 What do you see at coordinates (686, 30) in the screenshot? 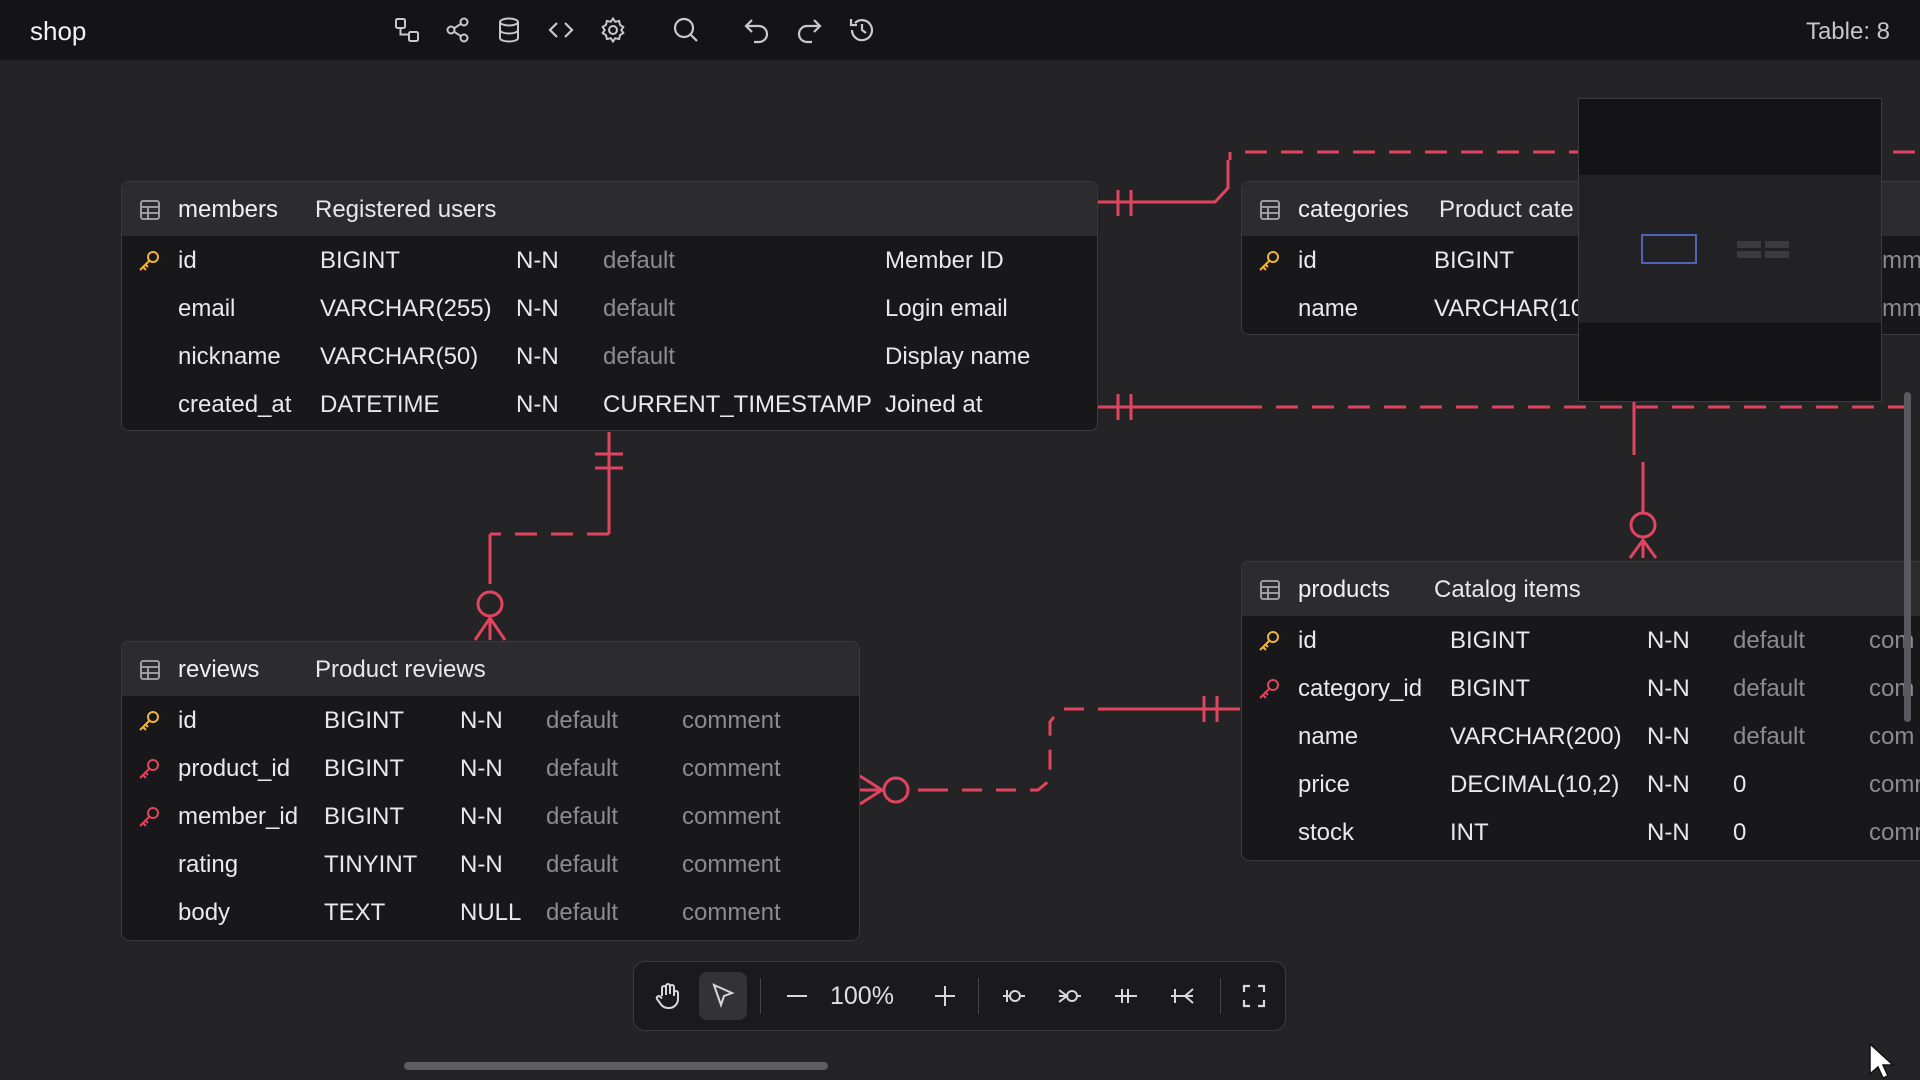
I see `search-icon` at bounding box center [686, 30].